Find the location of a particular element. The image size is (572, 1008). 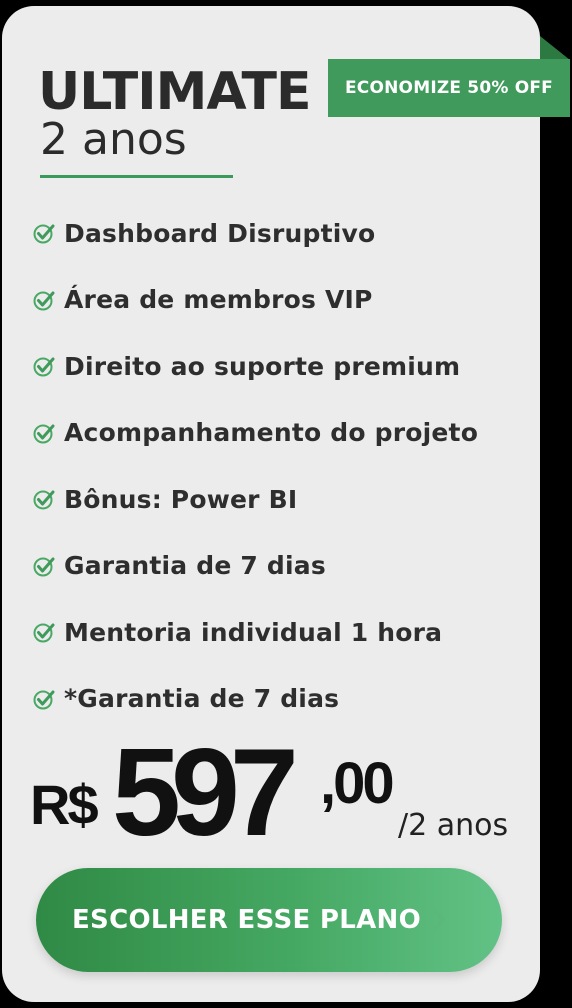

feature-label: Garantia de 7 dias is located at coordinates (195, 566).